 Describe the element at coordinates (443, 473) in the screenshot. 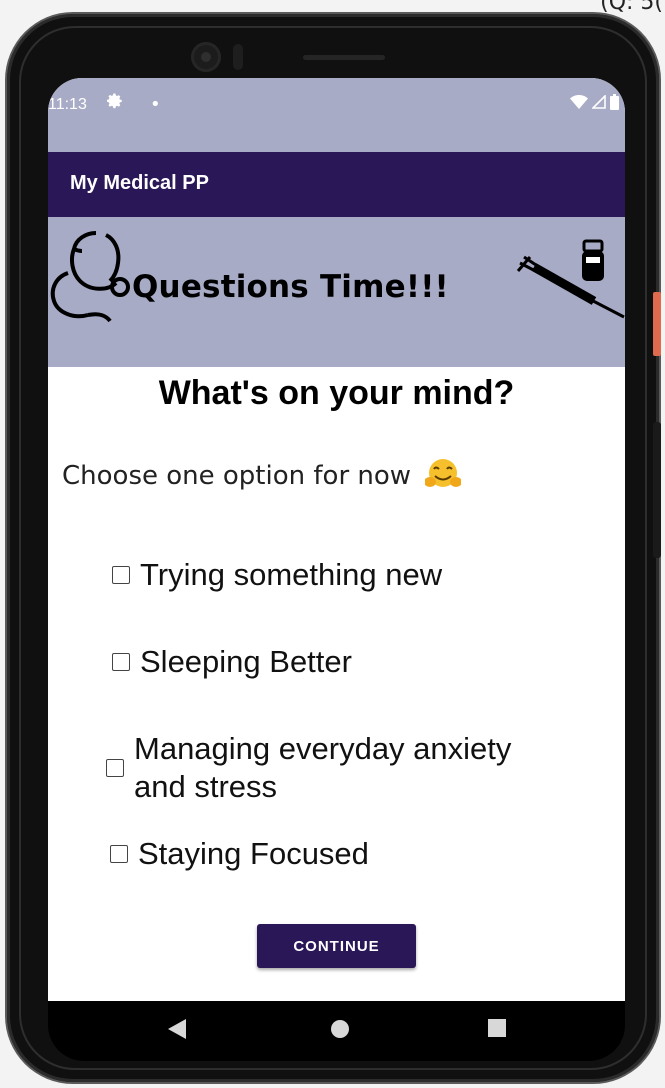

I see `hugging-face-emoji-icon` at that location.